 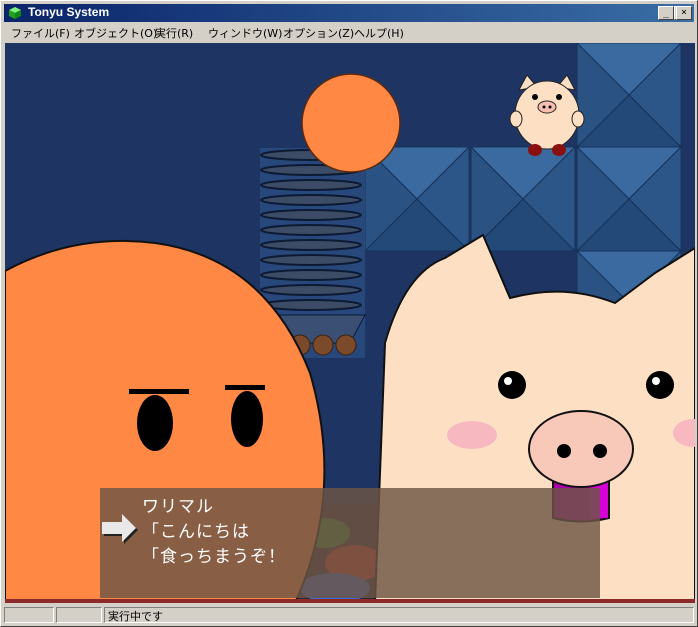 What do you see at coordinates (379, 33) in the screenshot?
I see `menu-help: ヘルプ(H)` at bounding box center [379, 33].